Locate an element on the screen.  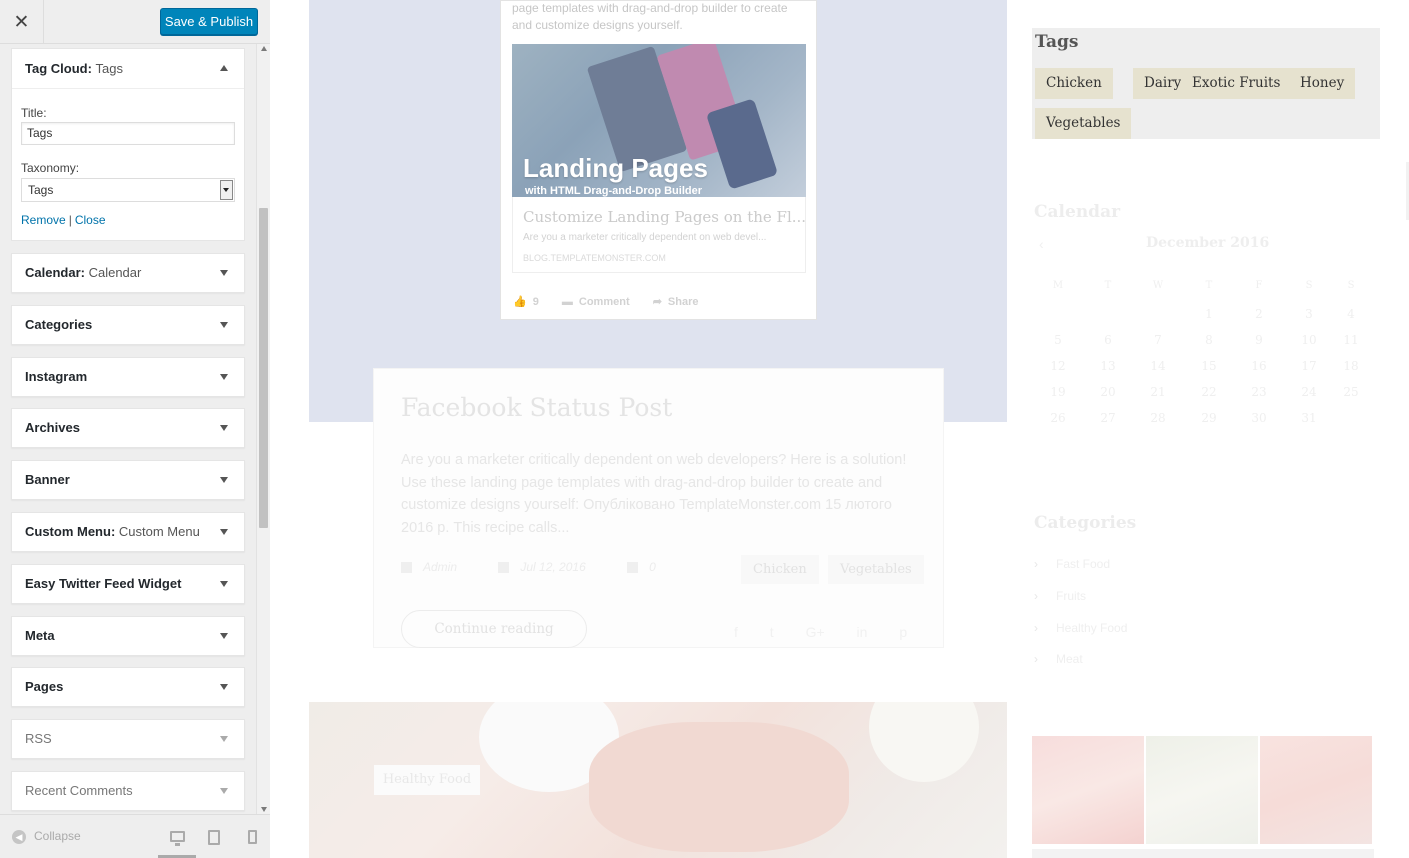
collapse-label: Collapse is located at coordinates (57, 836).